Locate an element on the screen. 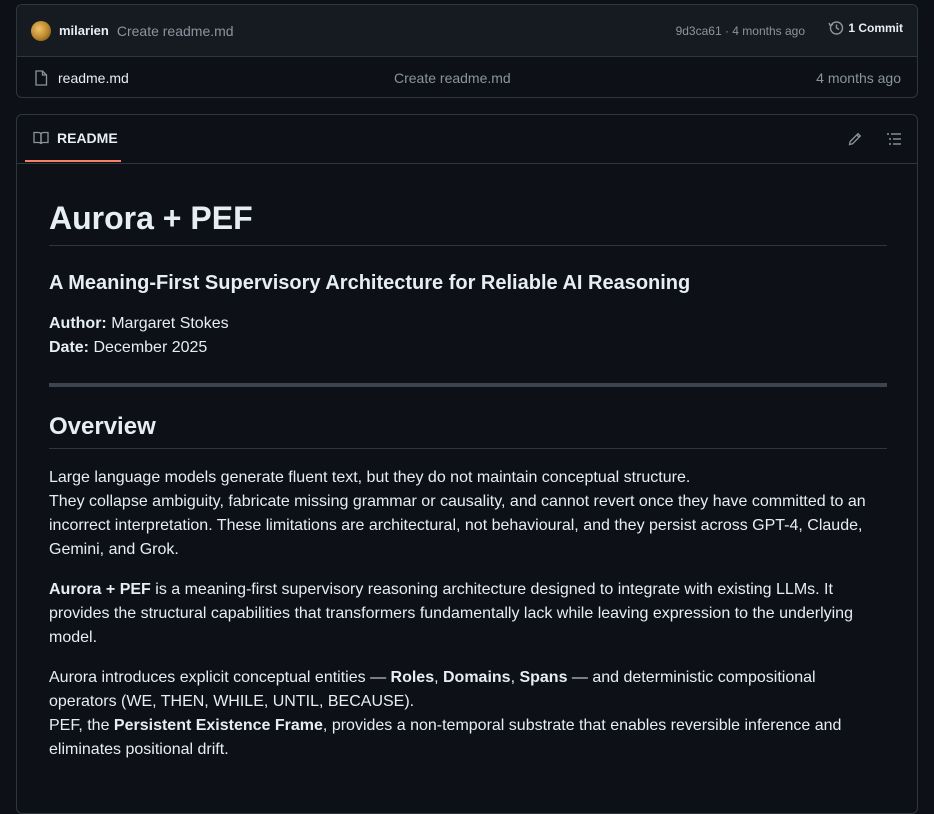 Image resolution: width=934 pixels, height=814 pixels. overview-divider is located at coordinates (468, 448).